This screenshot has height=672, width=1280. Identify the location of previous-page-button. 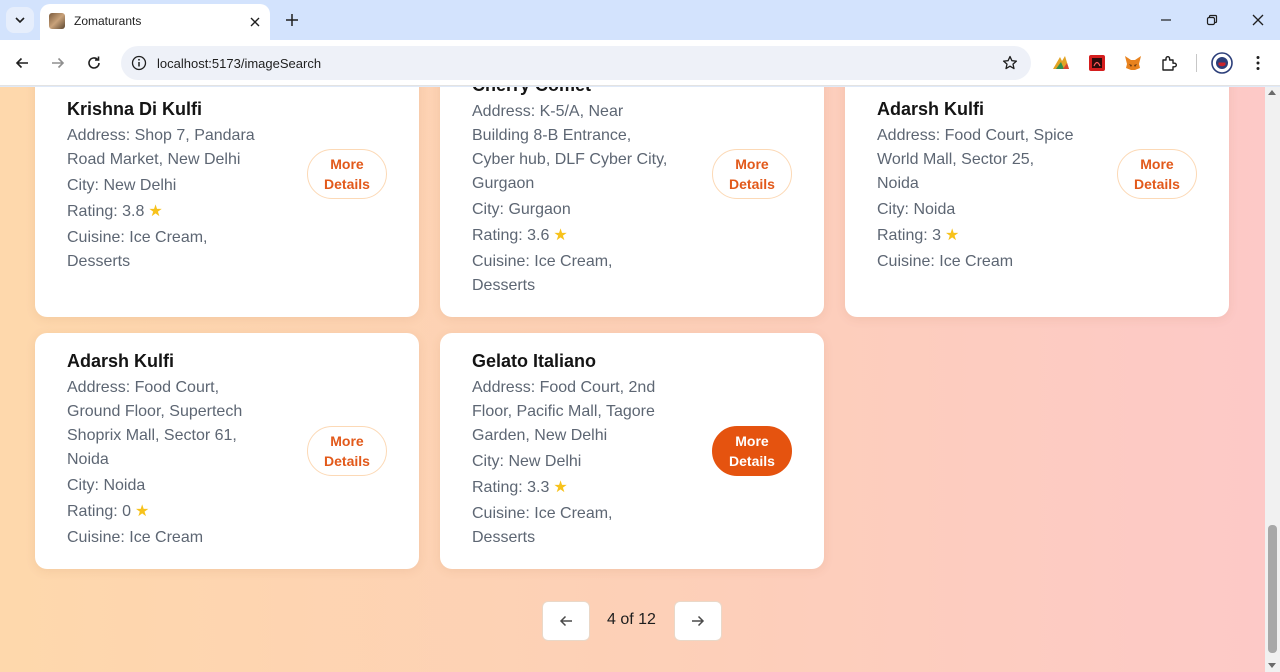
(566, 621).